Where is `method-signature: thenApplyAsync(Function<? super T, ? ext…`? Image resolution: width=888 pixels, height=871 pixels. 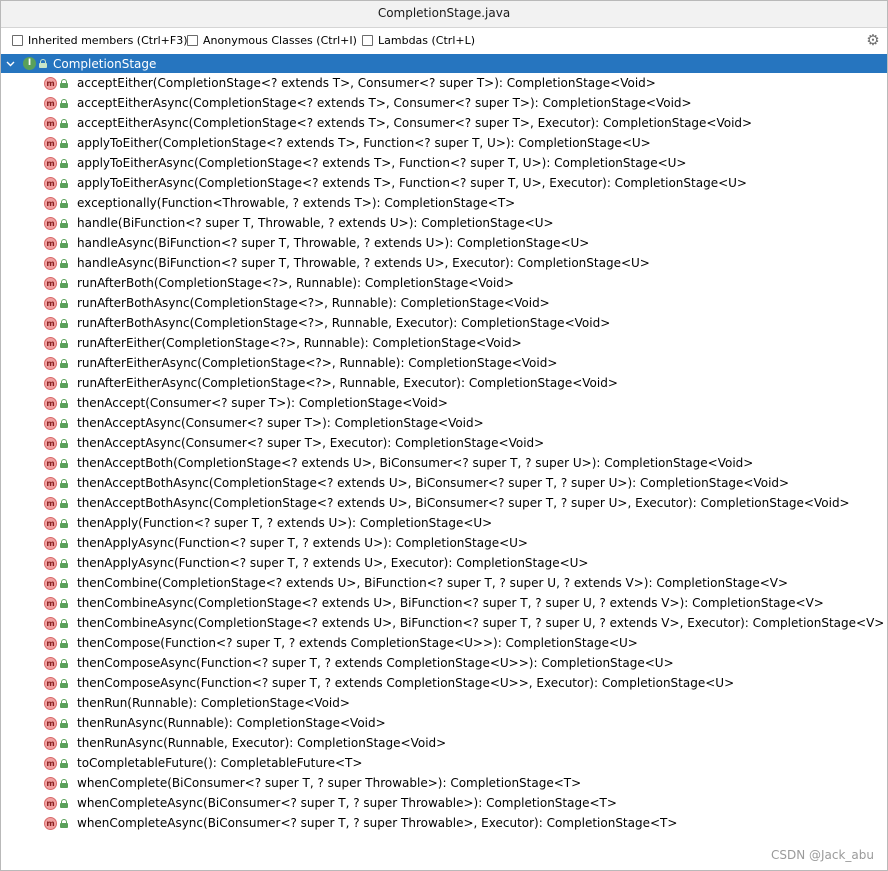 method-signature: thenApplyAsync(Function<? super T, ? ext… is located at coordinates (333, 563).